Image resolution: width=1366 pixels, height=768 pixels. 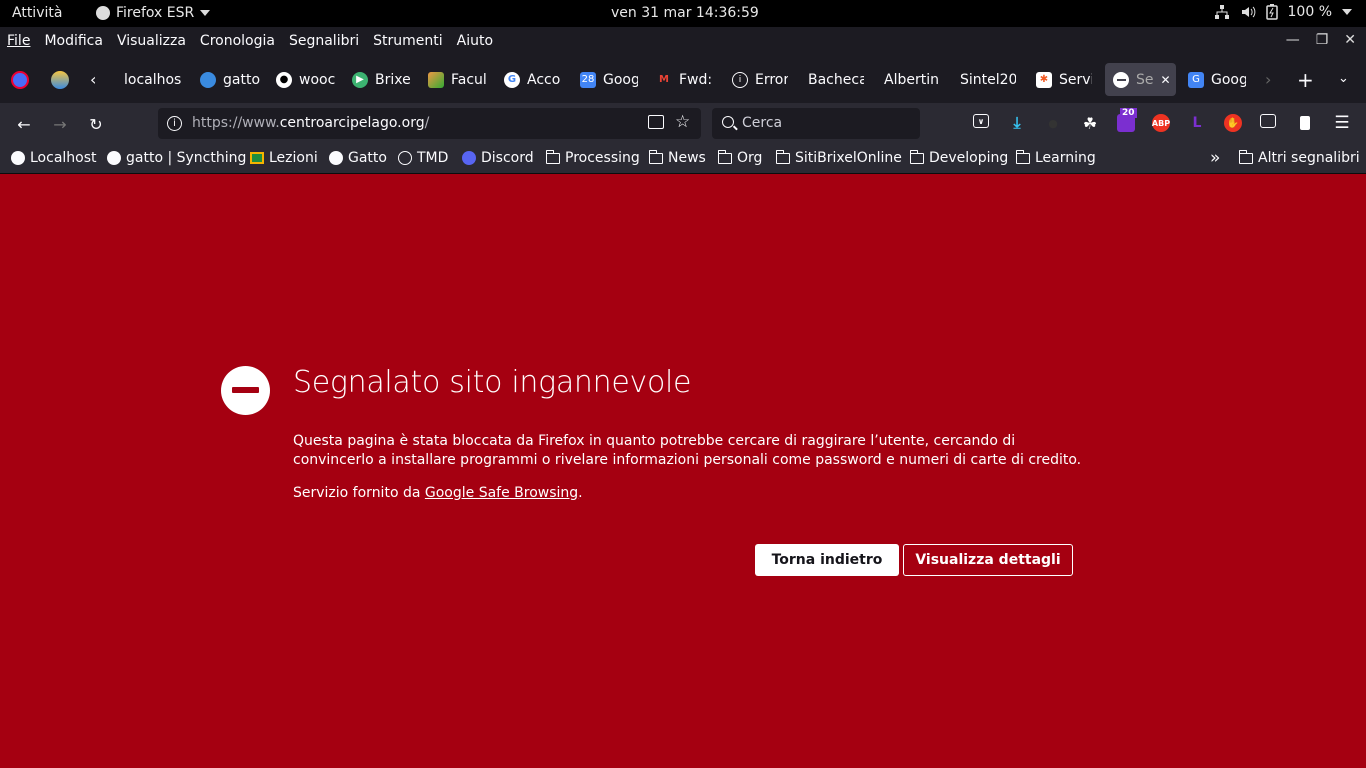 What do you see at coordinates (284, 79) in the screenshot?
I see `github-icon: ●` at bounding box center [284, 79].